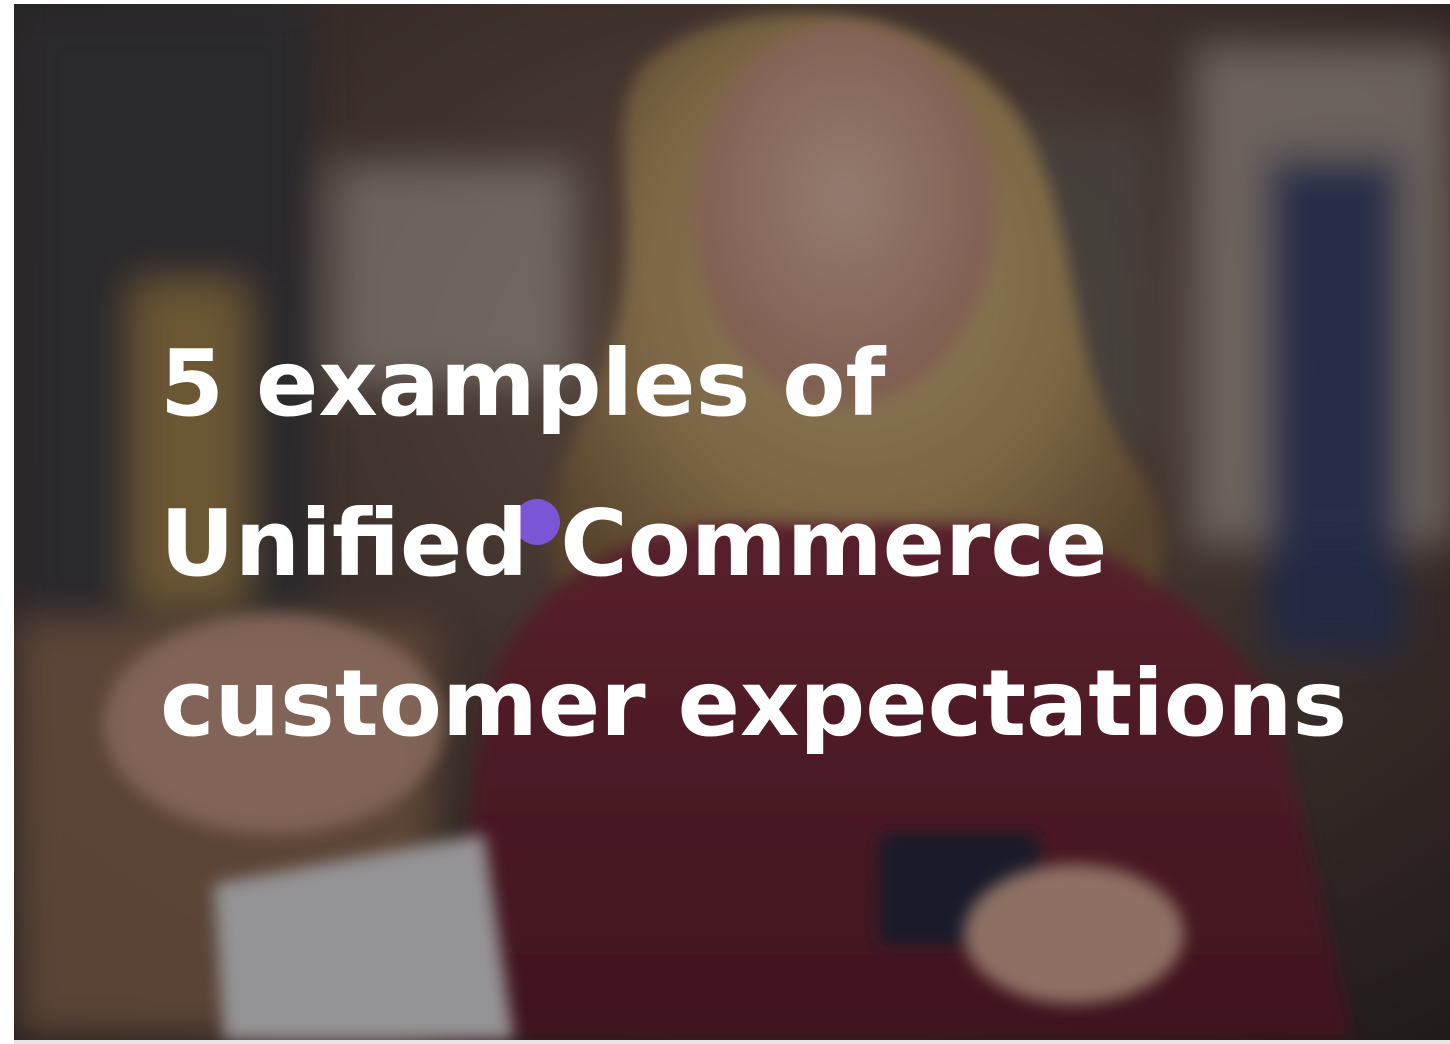 This screenshot has height=1044, width=1450. I want to click on headline-line-1: 5 examples of, so click(523, 383).